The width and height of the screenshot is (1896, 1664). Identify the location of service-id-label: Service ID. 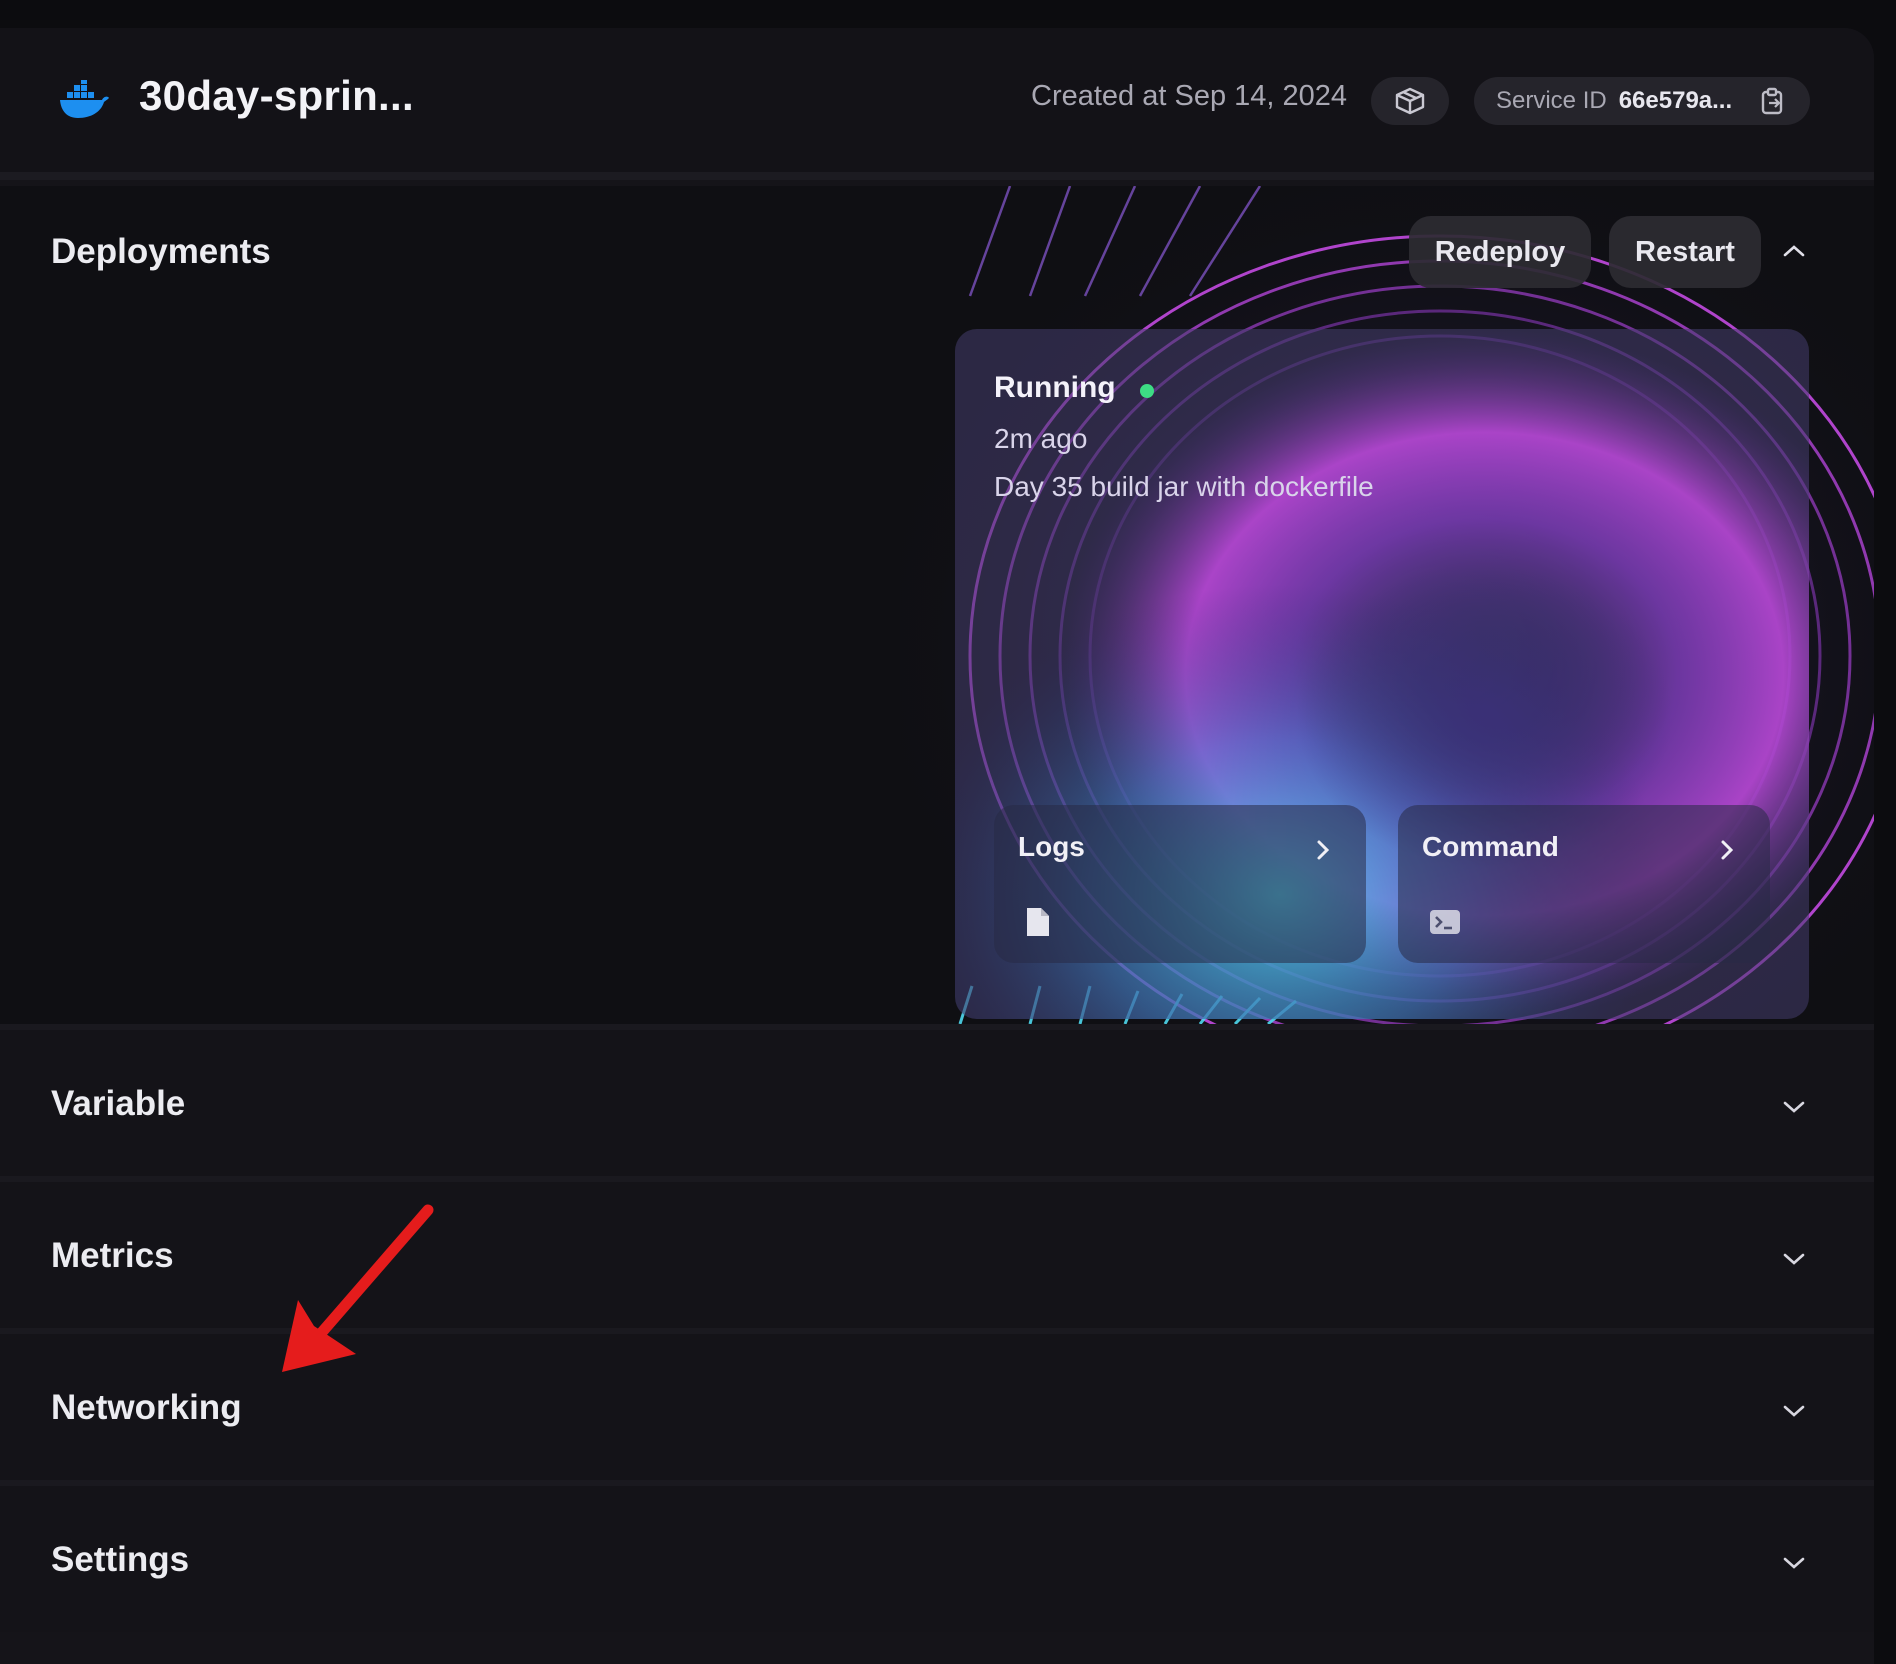
(1551, 100).